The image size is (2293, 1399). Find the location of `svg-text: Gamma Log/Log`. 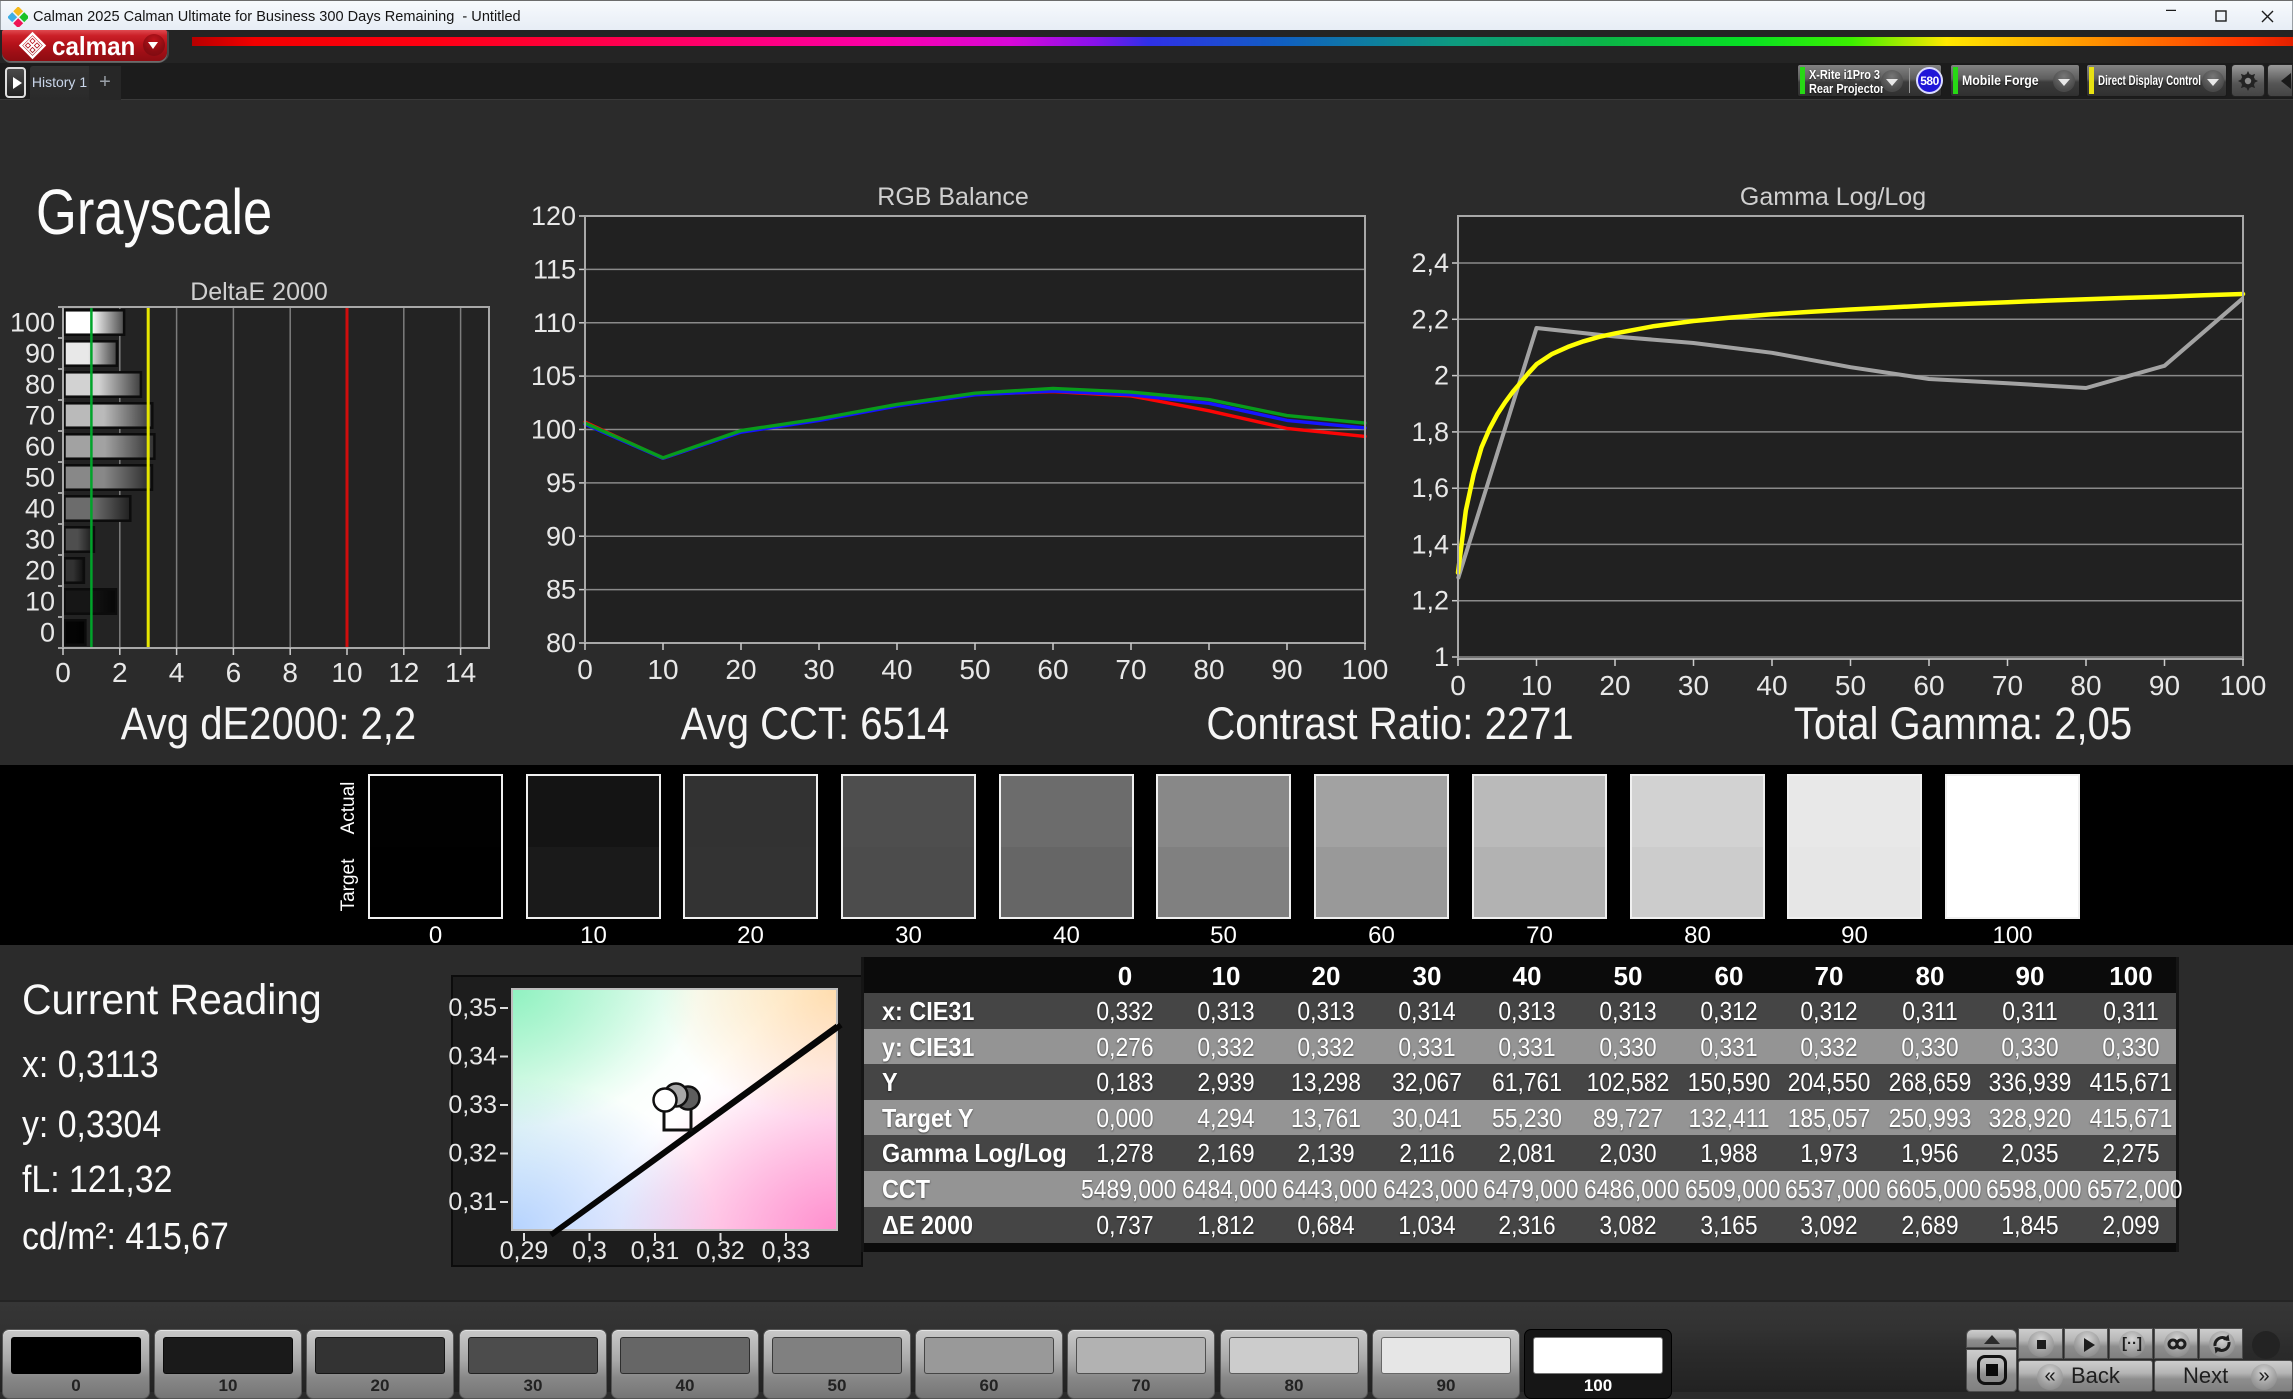

svg-text: Gamma Log/Log is located at coordinates (1833, 197).